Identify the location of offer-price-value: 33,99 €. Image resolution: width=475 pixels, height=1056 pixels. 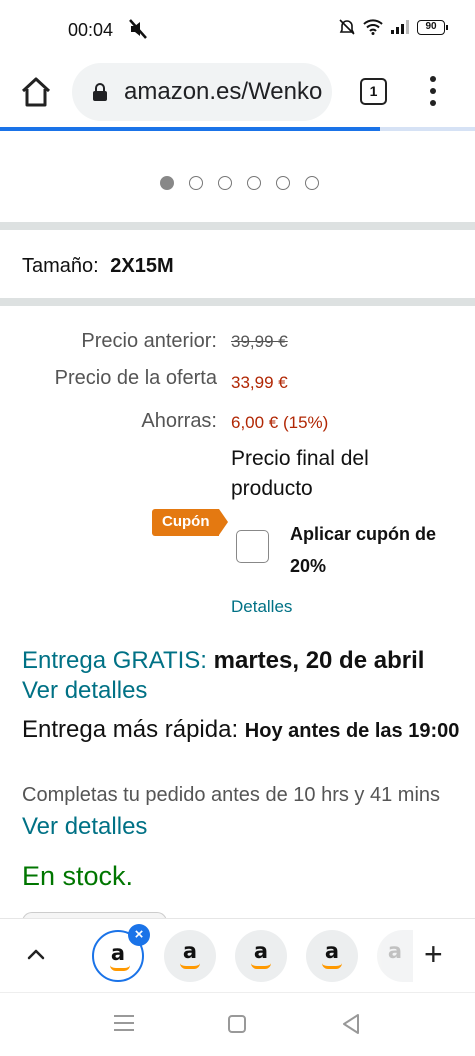
(259, 382).